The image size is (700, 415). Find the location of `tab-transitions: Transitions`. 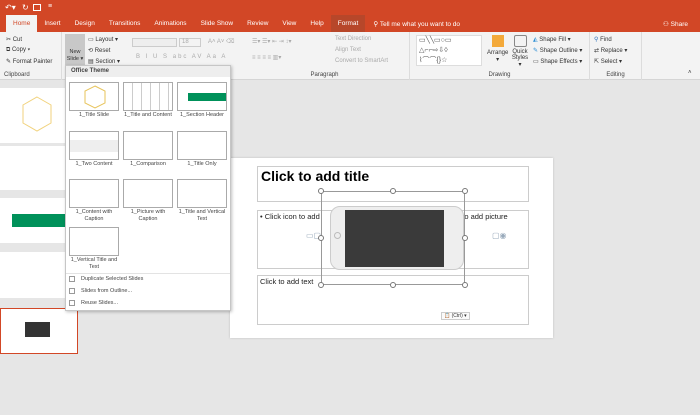

tab-transitions: Transitions is located at coordinates (125, 23).